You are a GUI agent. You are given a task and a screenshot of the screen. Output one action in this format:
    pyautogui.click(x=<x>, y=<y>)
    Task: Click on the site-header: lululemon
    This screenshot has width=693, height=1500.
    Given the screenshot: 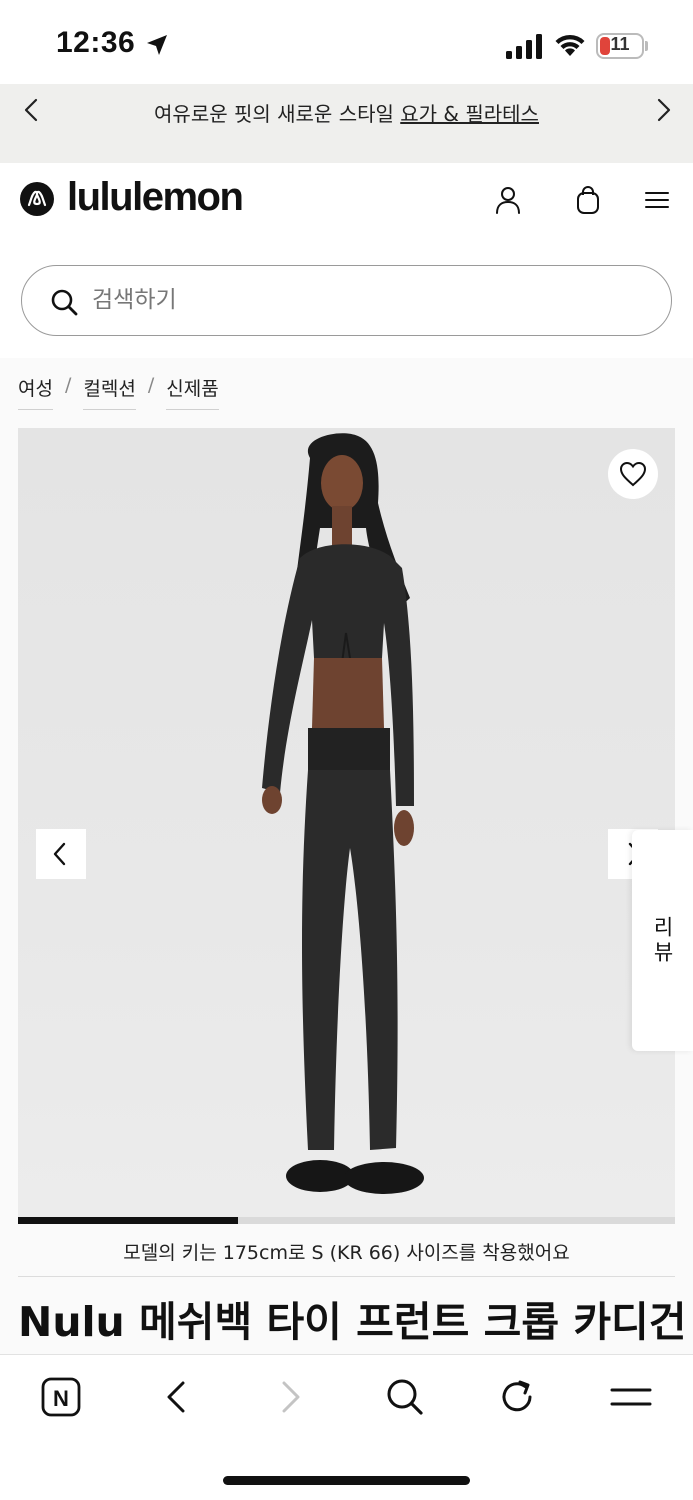 What is the action you would take?
    pyautogui.click(x=346, y=260)
    